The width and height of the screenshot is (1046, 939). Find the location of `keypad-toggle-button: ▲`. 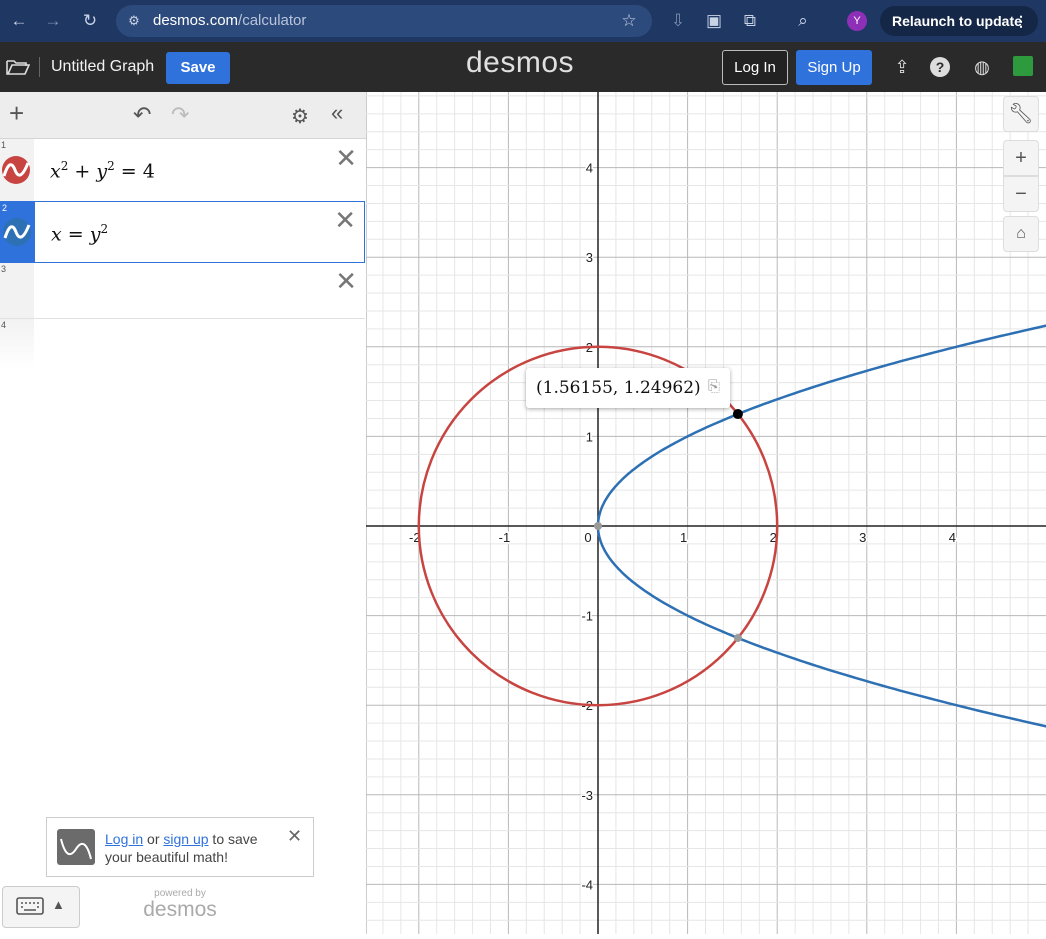

keypad-toggle-button: ▲ is located at coordinates (41, 907).